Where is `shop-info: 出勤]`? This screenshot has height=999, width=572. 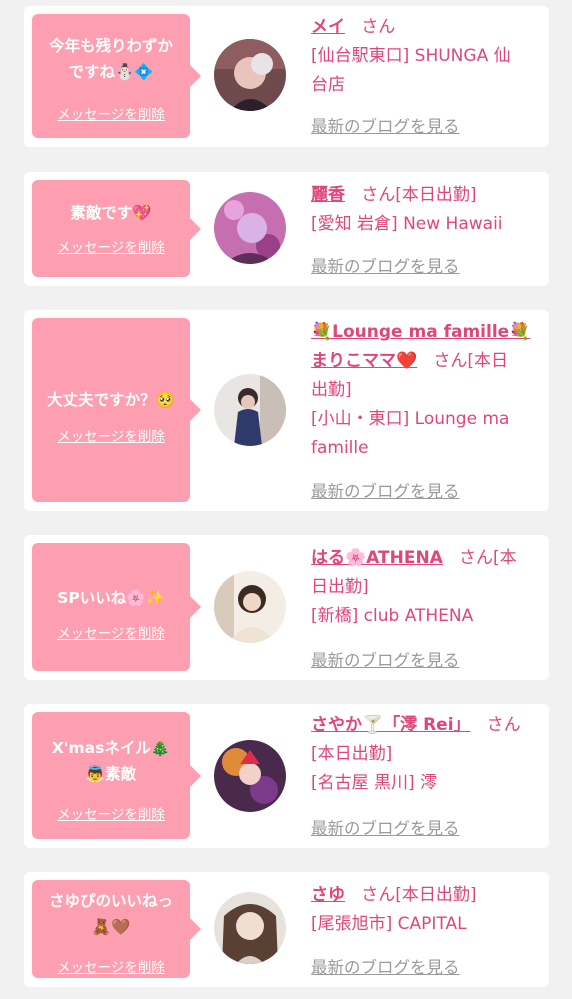 shop-info: 出勤] is located at coordinates (331, 390).